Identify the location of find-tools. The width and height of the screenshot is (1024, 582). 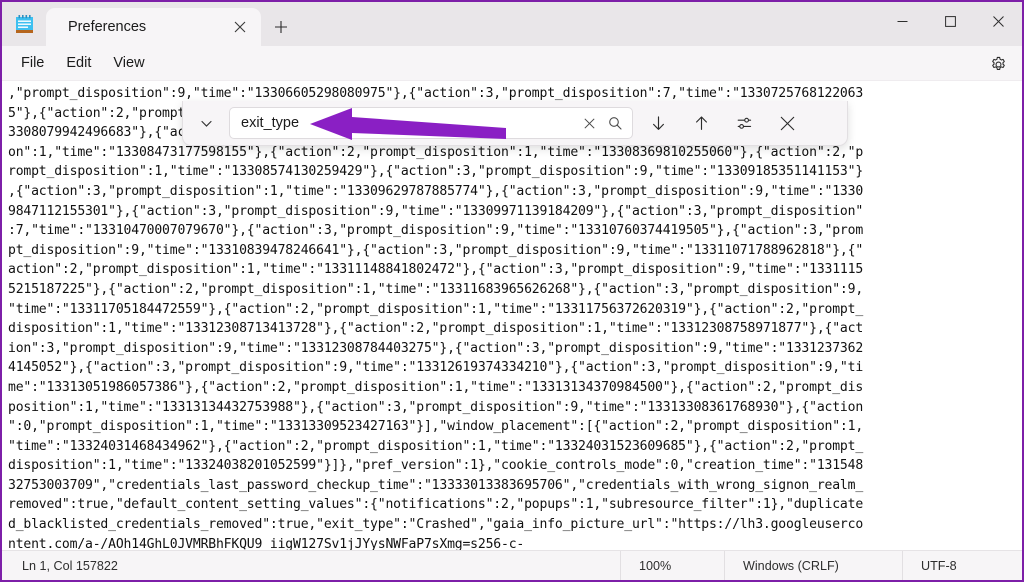
(723, 123).